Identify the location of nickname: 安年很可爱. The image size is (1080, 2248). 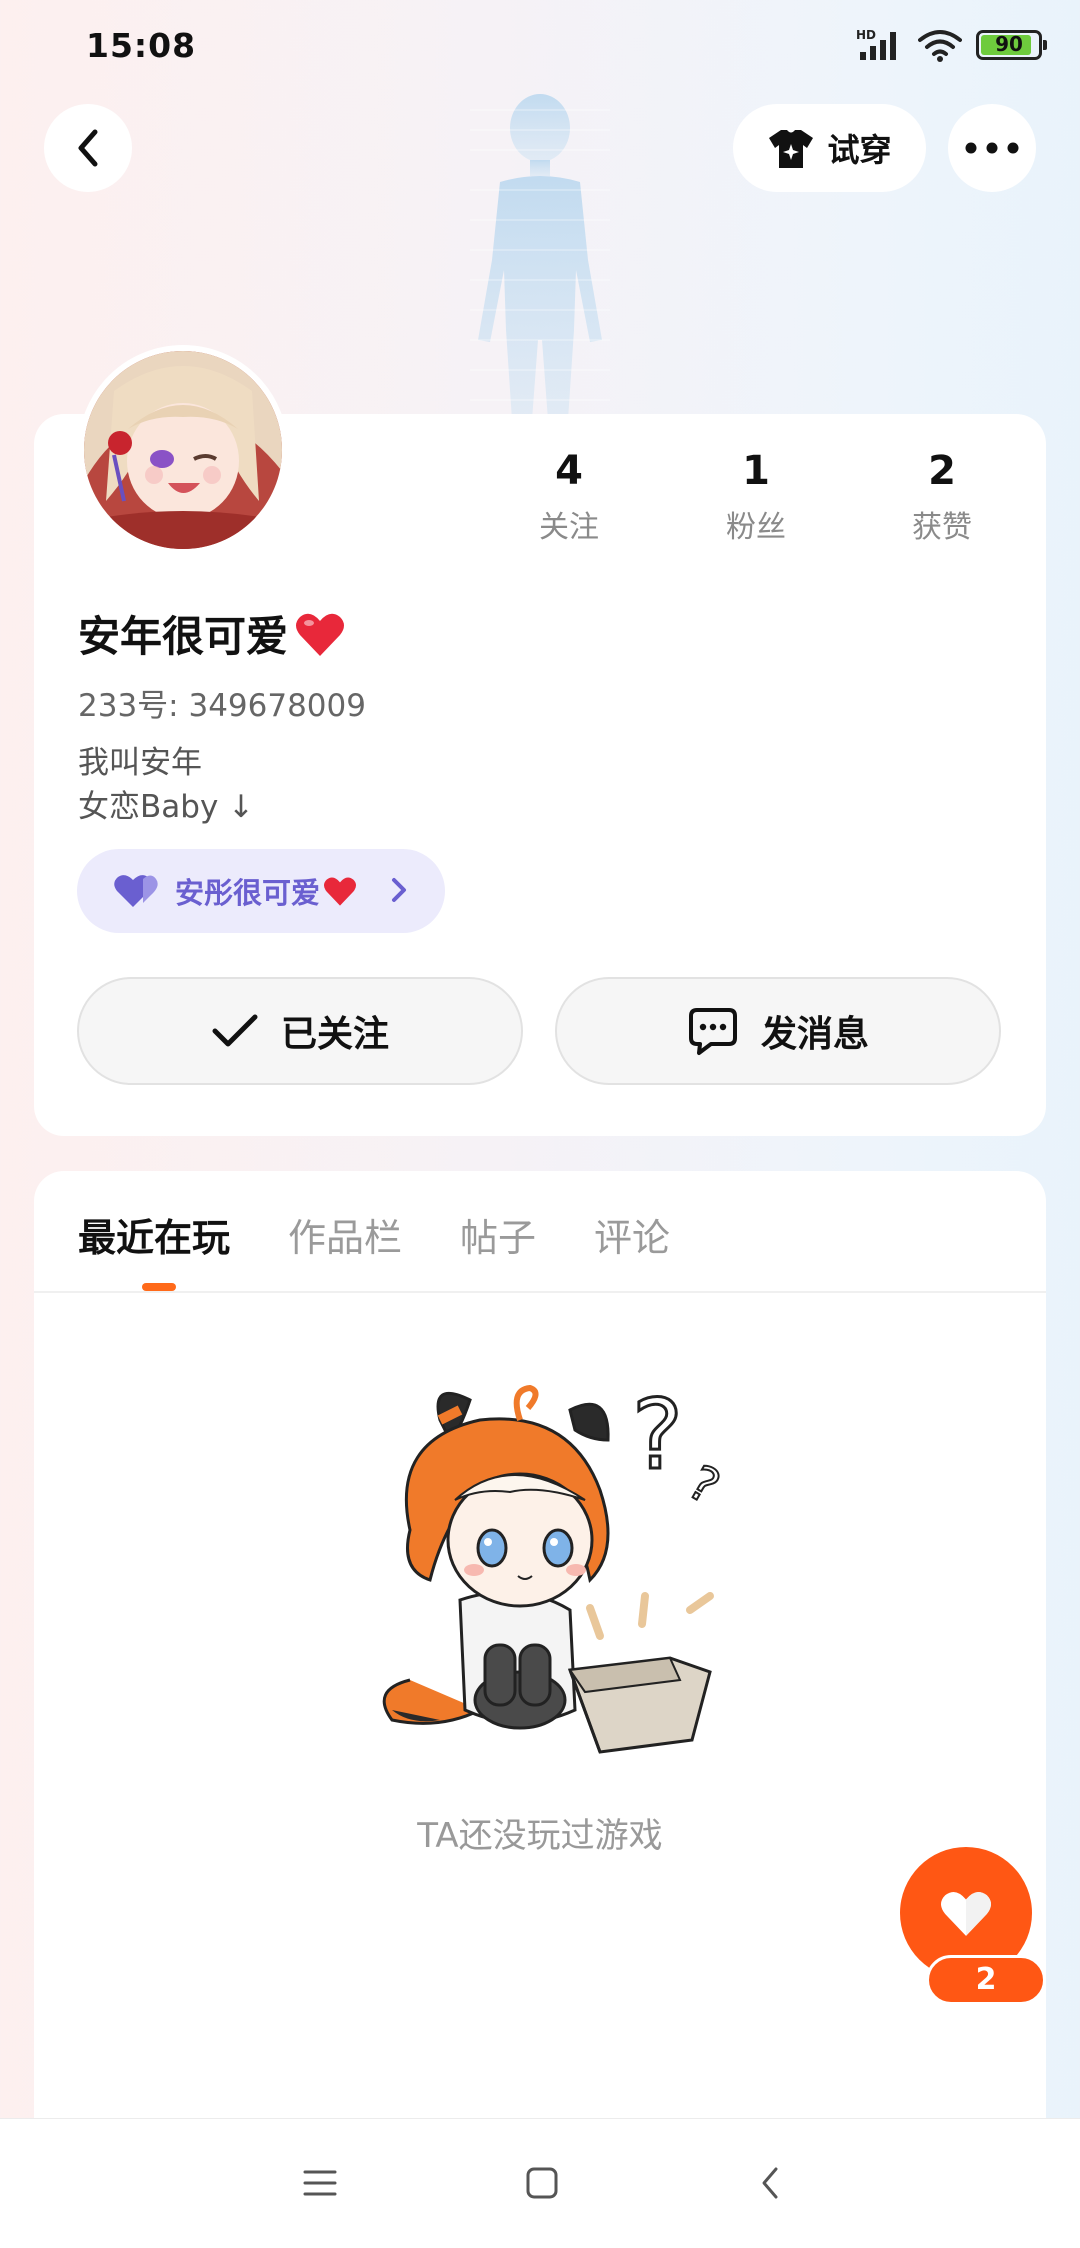
(212, 633).